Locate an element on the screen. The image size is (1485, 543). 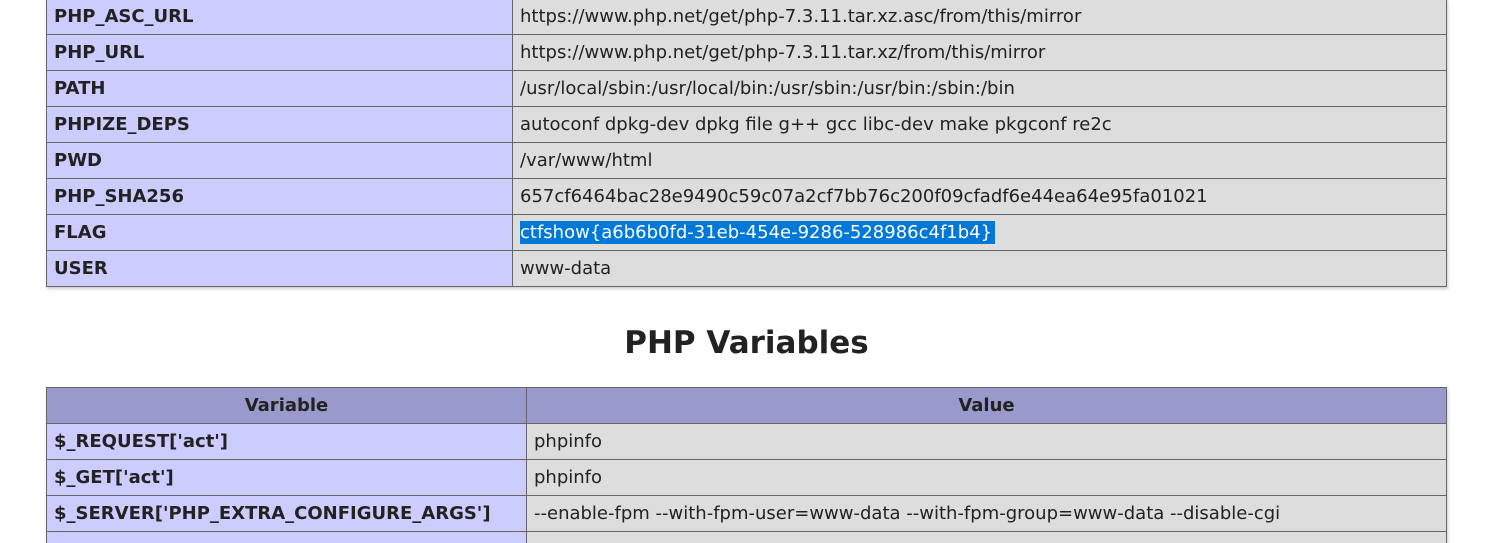
table-row: USER www-data is located at coordinates (746, 268).